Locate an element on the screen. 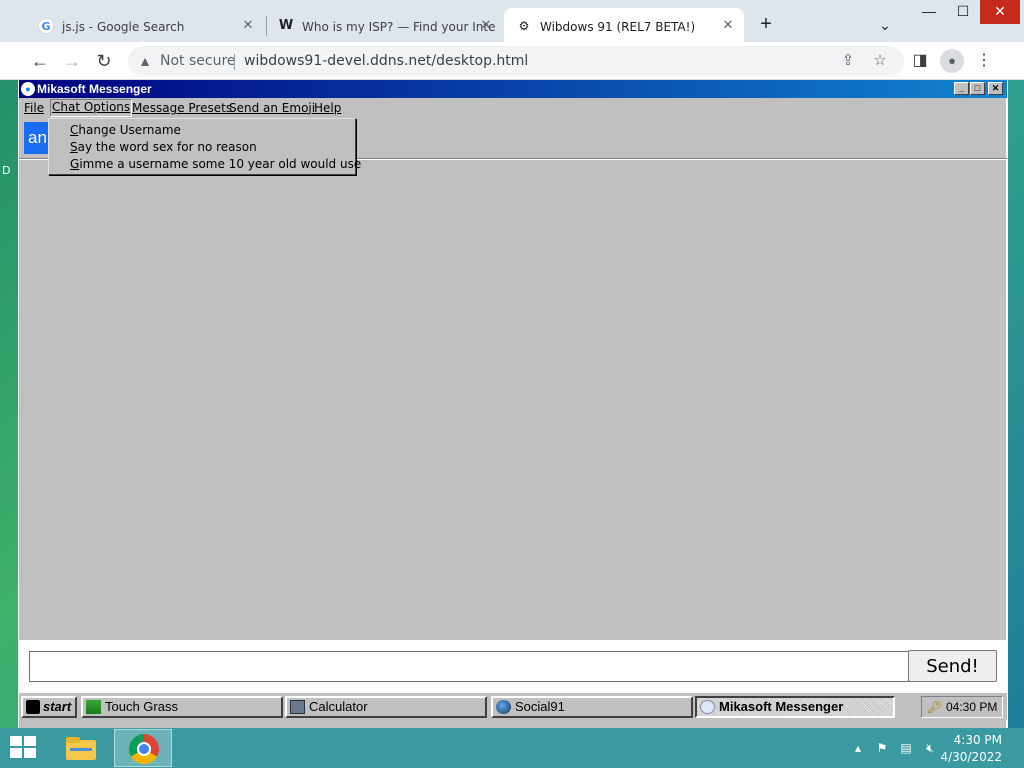 This screenshot has height=768, width=1024. start-label: start is located at coordinates (57, 706).